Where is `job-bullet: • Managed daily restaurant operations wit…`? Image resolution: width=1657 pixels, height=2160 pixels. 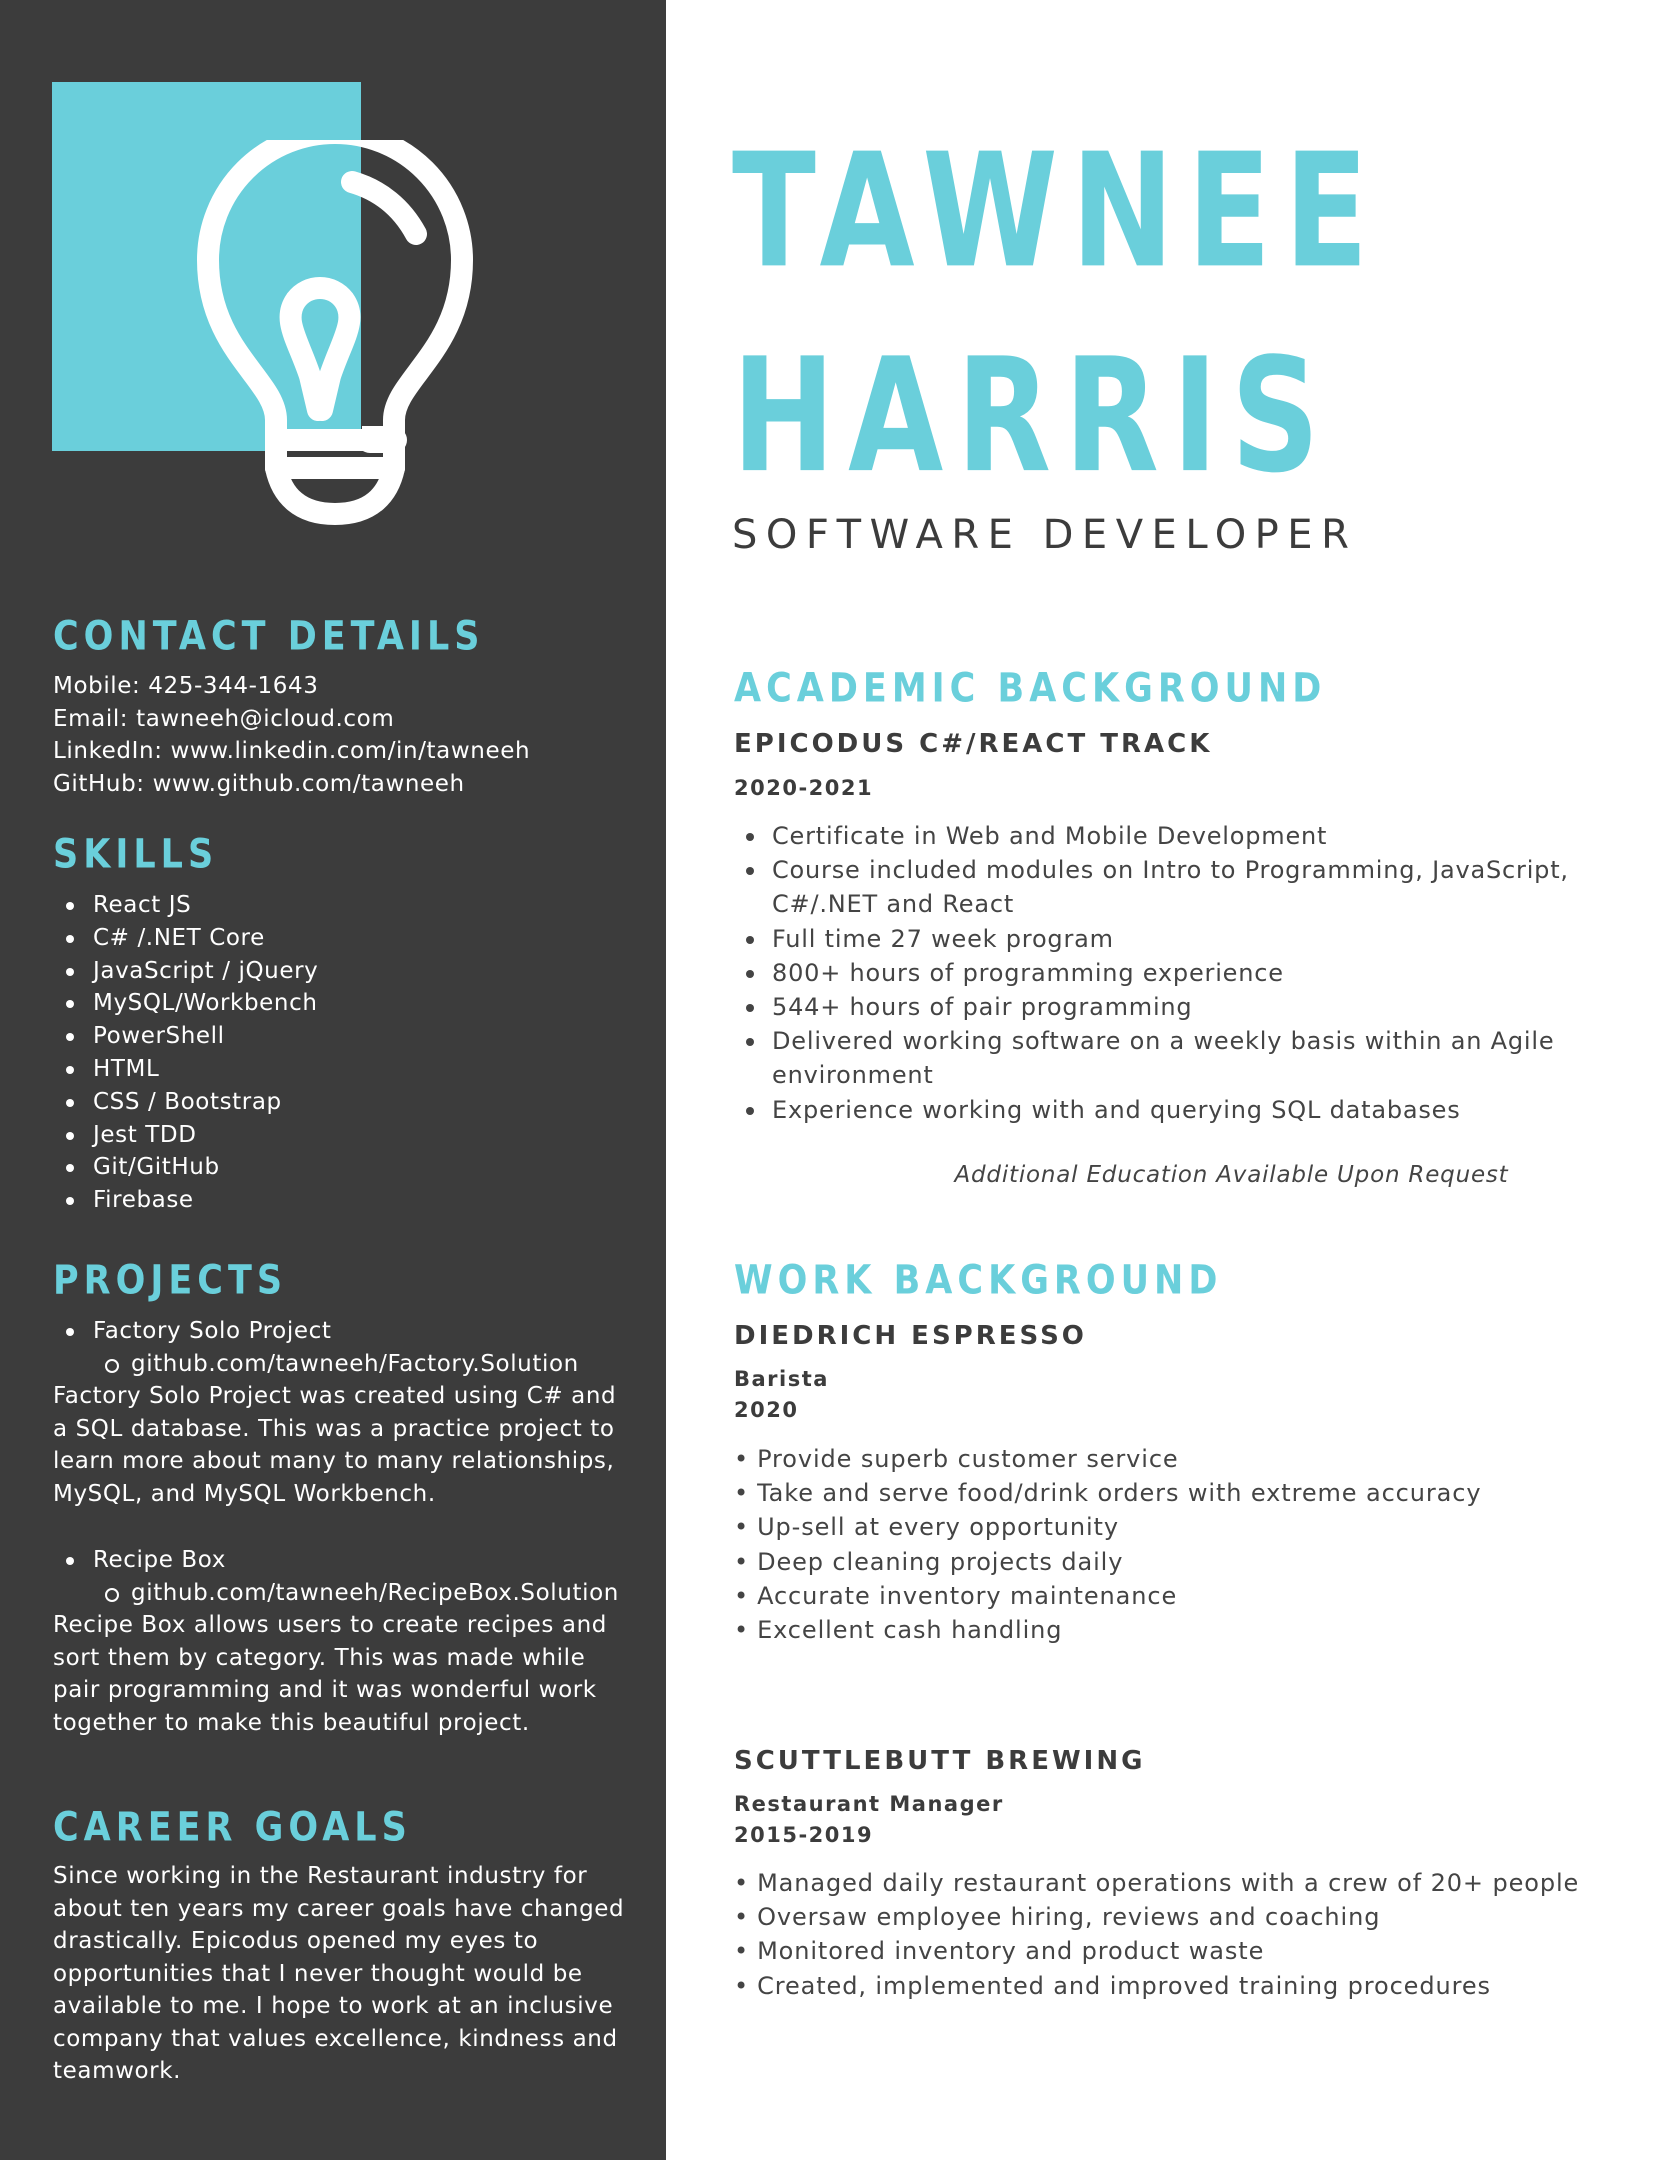
job-bullet: • Managed daily restaurant operations wit… is located at coordinates (1156, 1883).